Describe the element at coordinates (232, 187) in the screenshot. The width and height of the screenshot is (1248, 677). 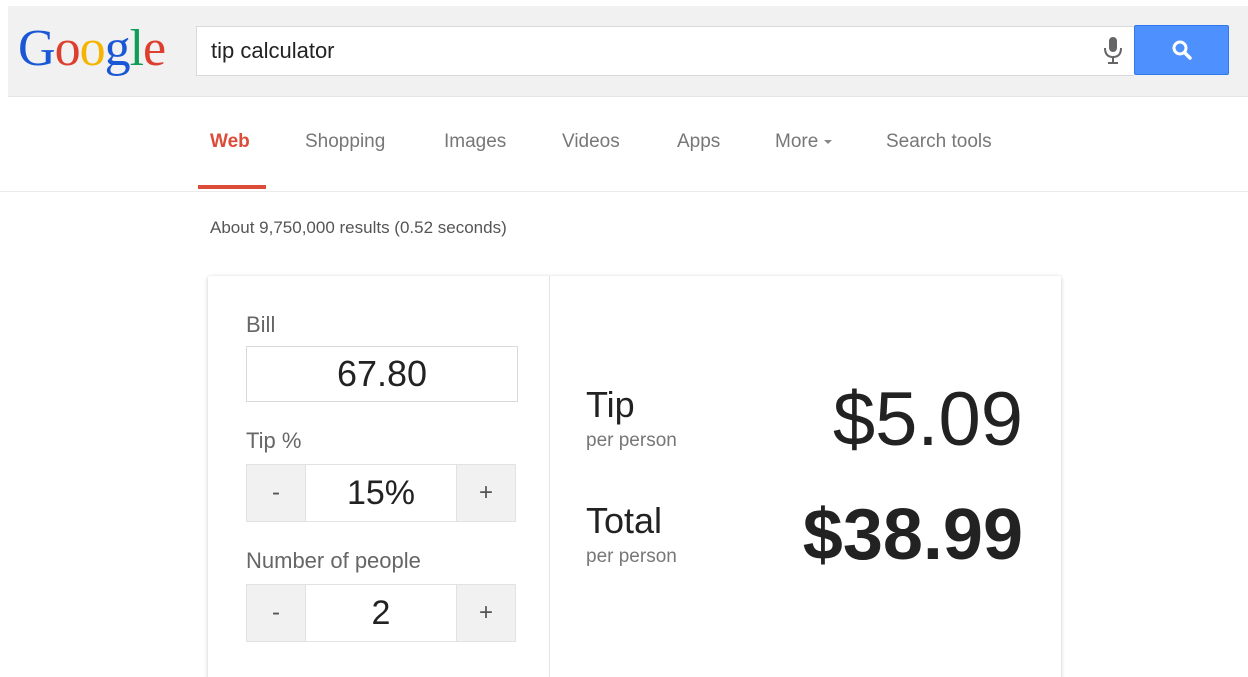
I see `active-tab-indicator` at that location.